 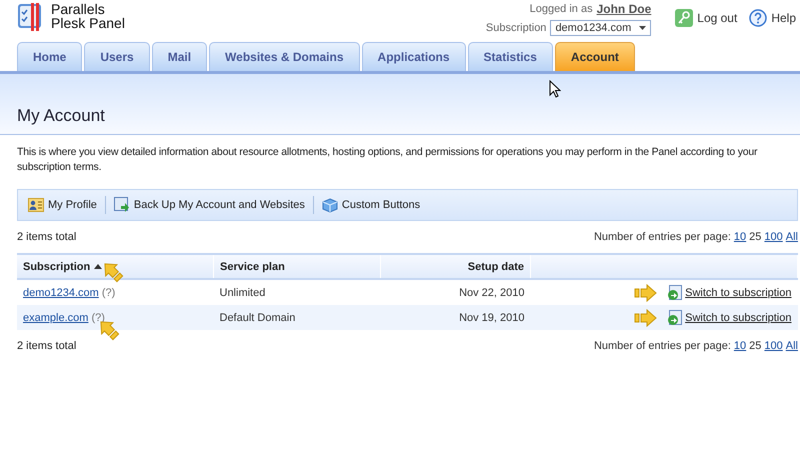 What do you see at coordinates (88, 23) in the screenshot?
I see `brand-name: Plesk Panel` at bounding box center [88, 23].